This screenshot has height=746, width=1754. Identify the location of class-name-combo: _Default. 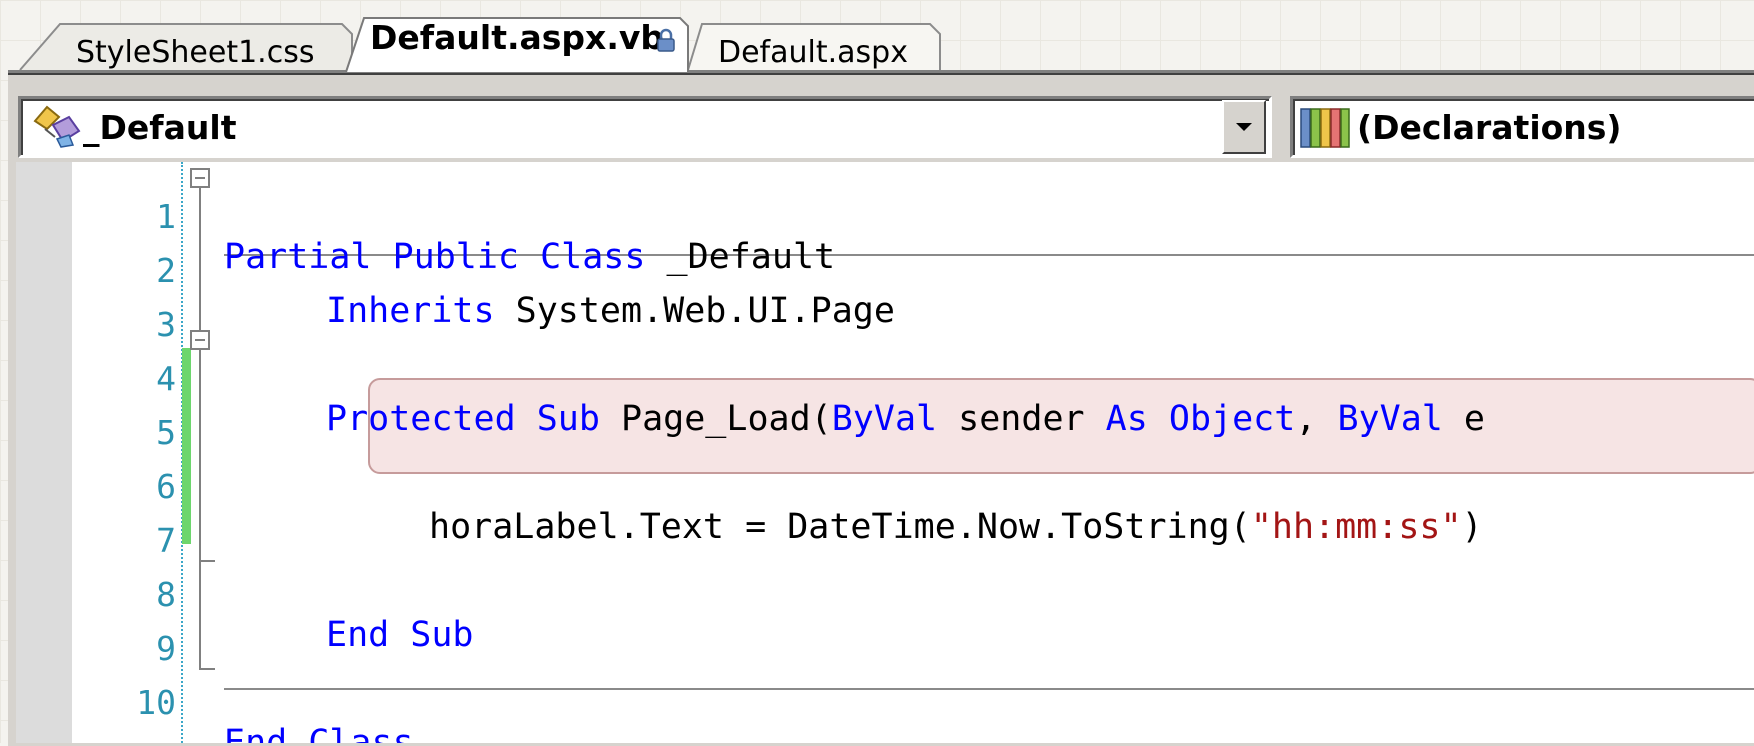
(645, 127).